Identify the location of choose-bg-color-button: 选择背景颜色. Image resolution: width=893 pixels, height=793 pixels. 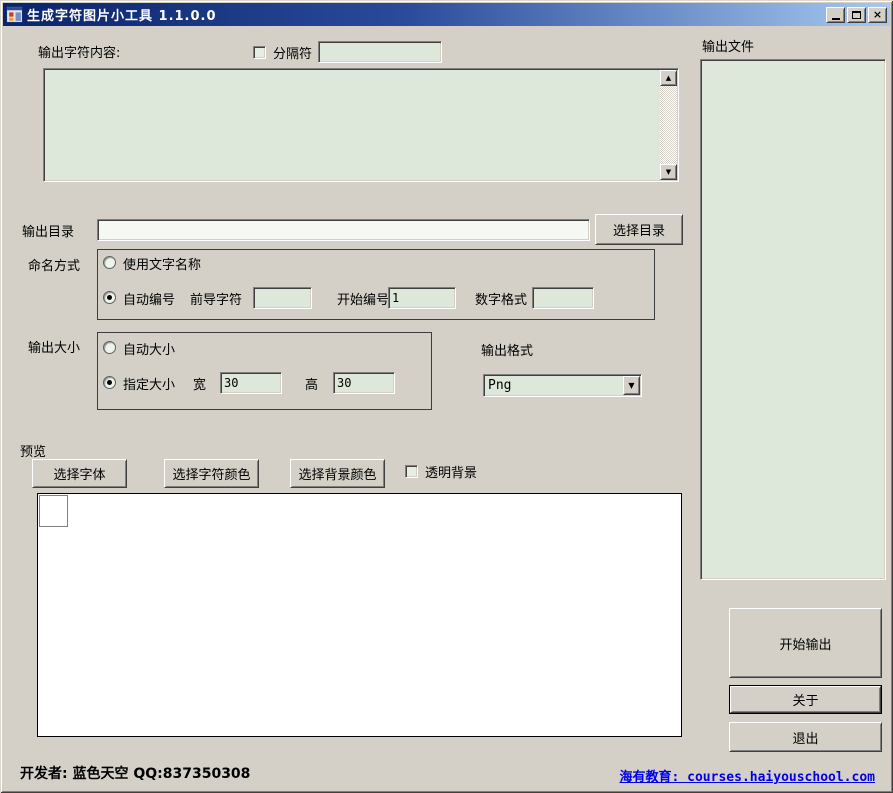
(337, 473).